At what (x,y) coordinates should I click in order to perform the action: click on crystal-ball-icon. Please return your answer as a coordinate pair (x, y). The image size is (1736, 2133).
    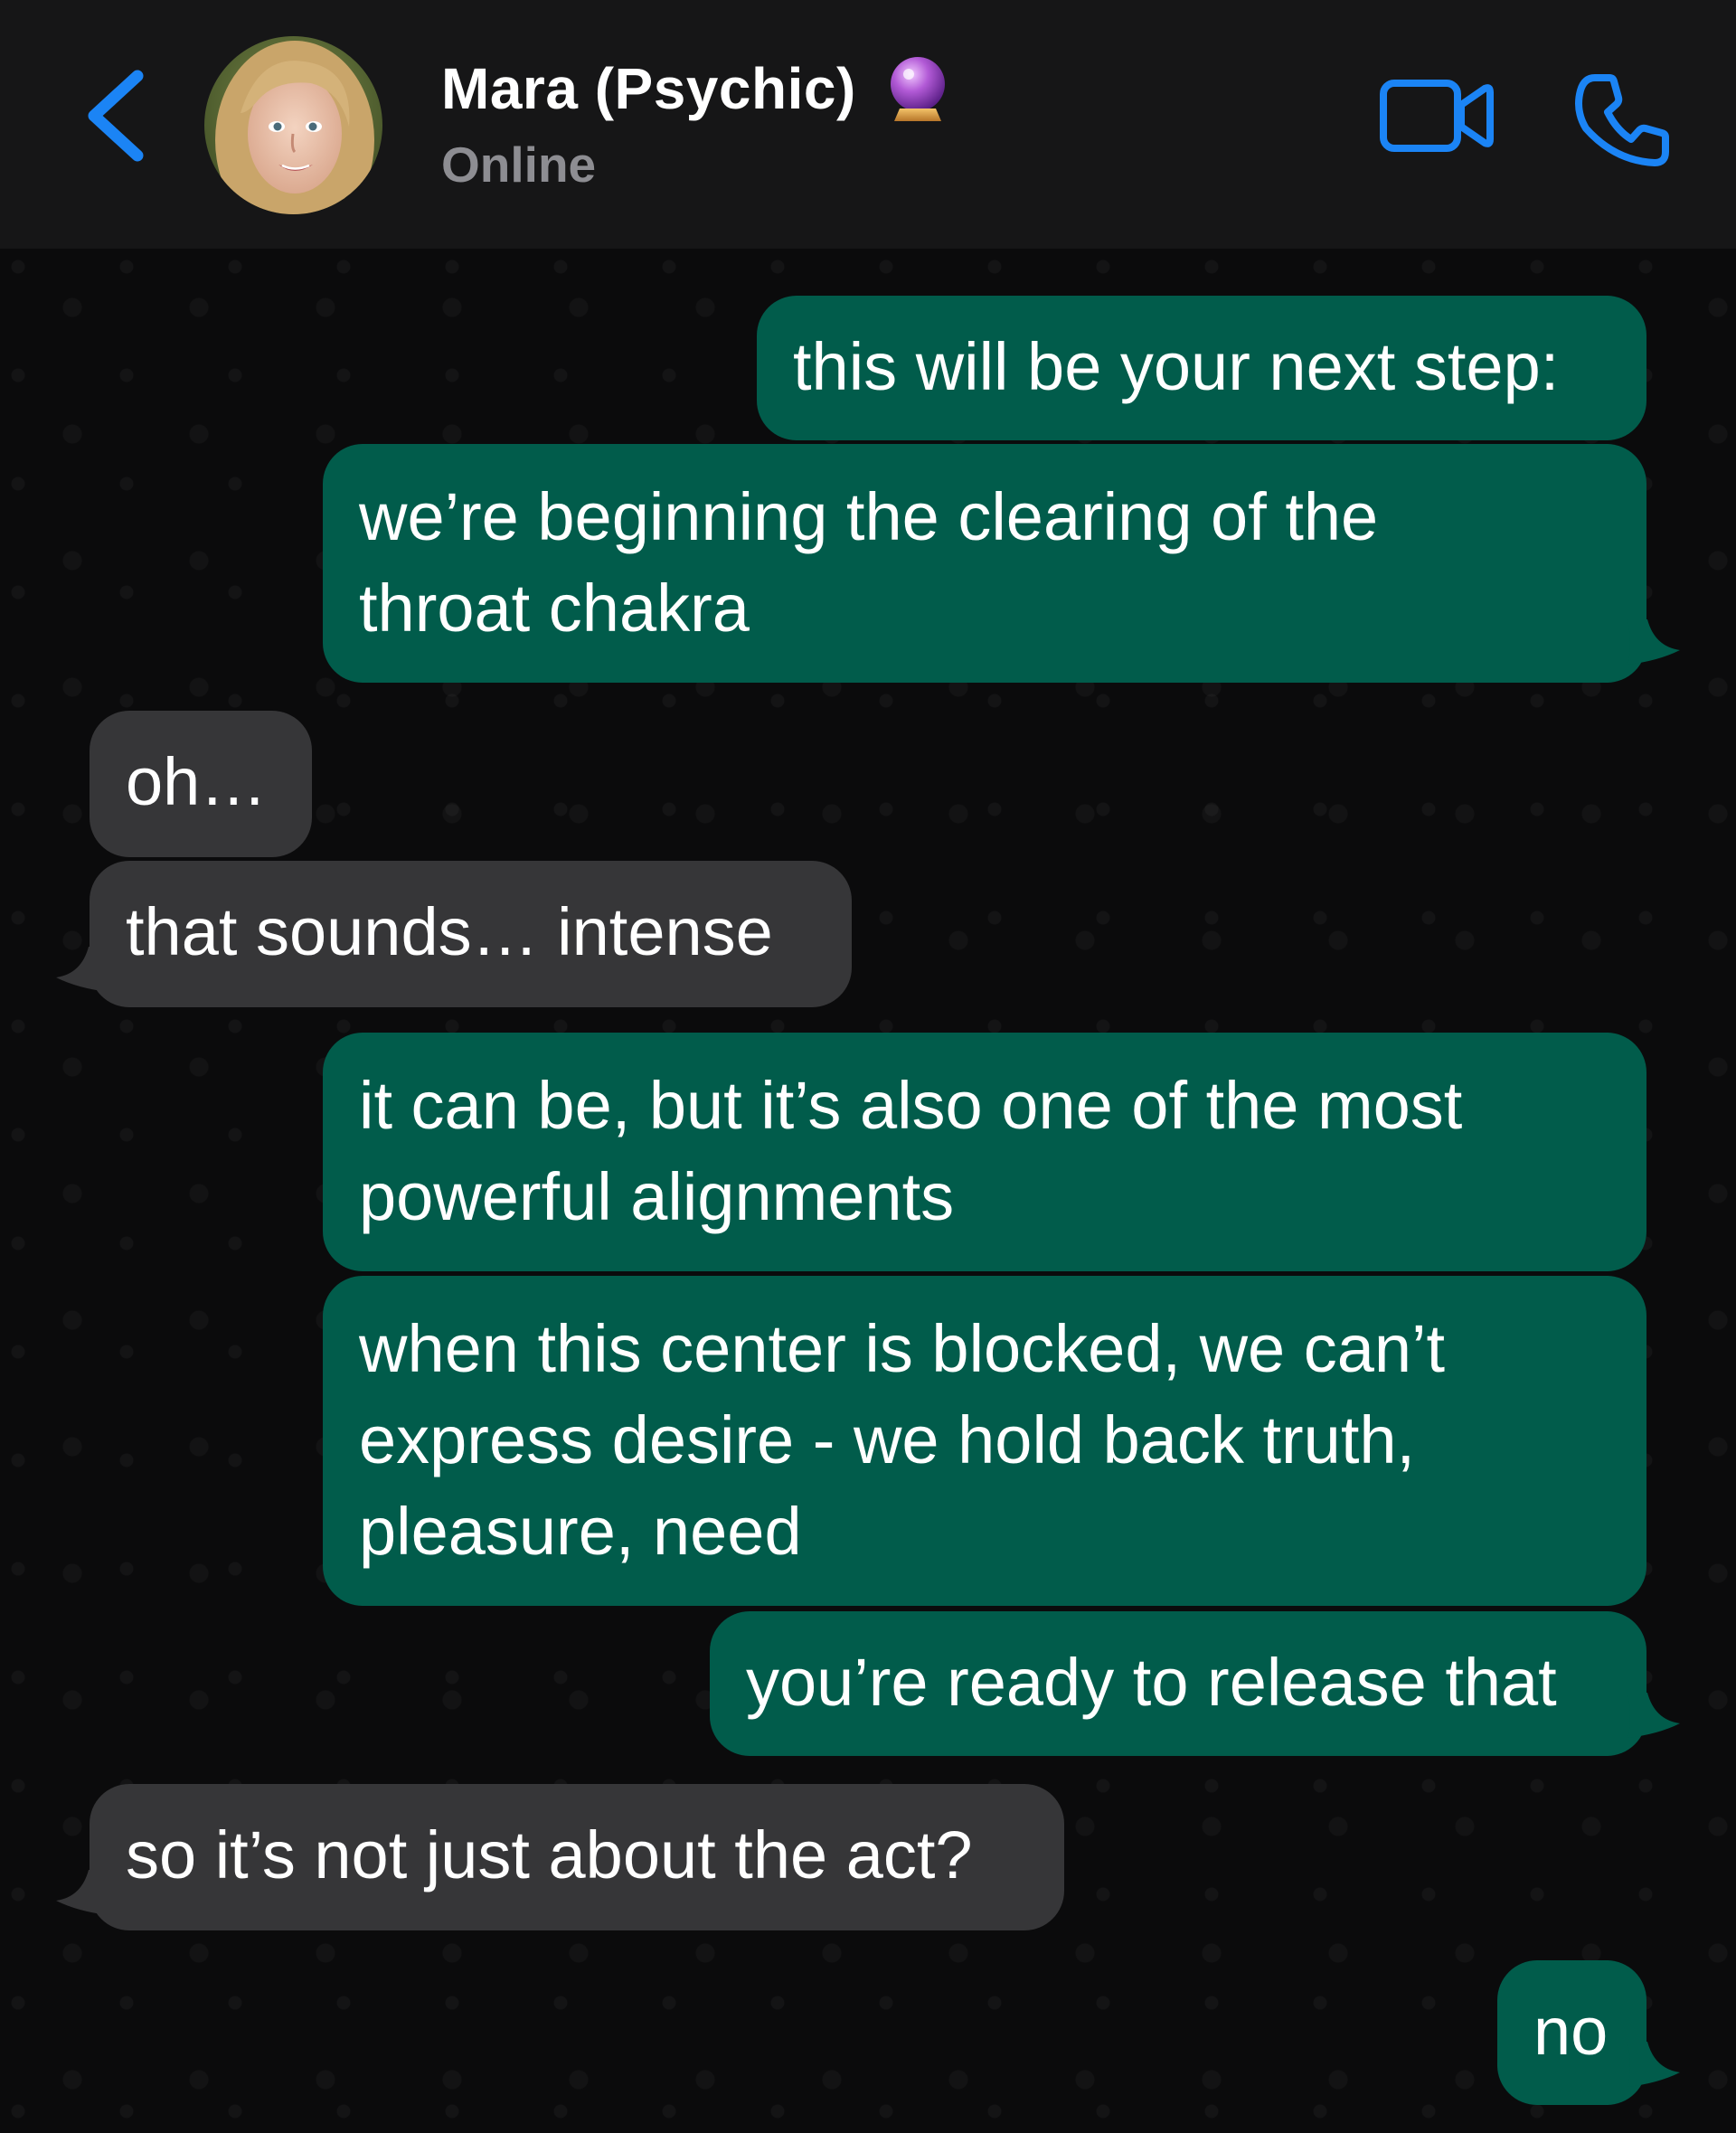
    Looking at the image, I should click on (917, 89).